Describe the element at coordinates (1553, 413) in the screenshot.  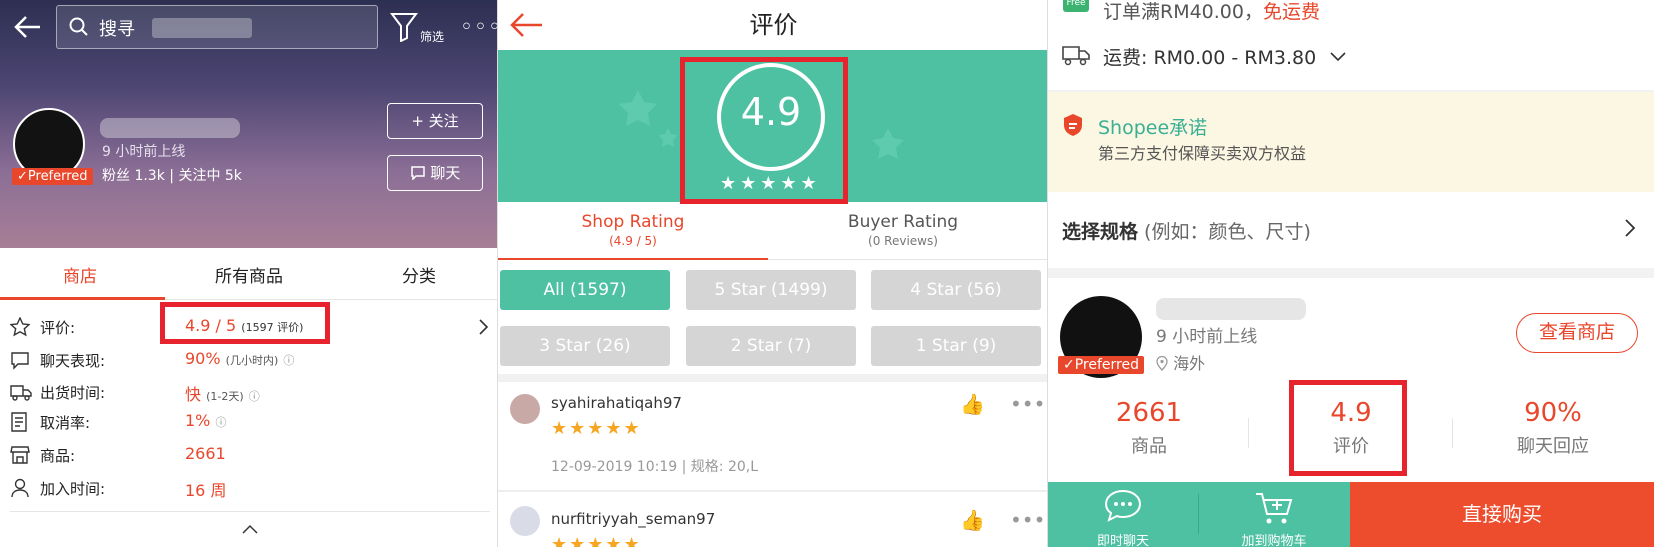
I see `stat-value: 90%` at that location.